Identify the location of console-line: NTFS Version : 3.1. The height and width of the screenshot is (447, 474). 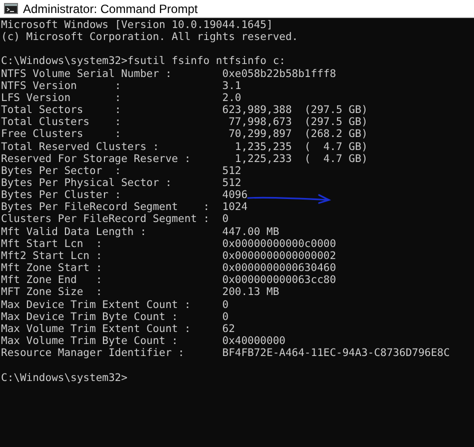
(121, 86).